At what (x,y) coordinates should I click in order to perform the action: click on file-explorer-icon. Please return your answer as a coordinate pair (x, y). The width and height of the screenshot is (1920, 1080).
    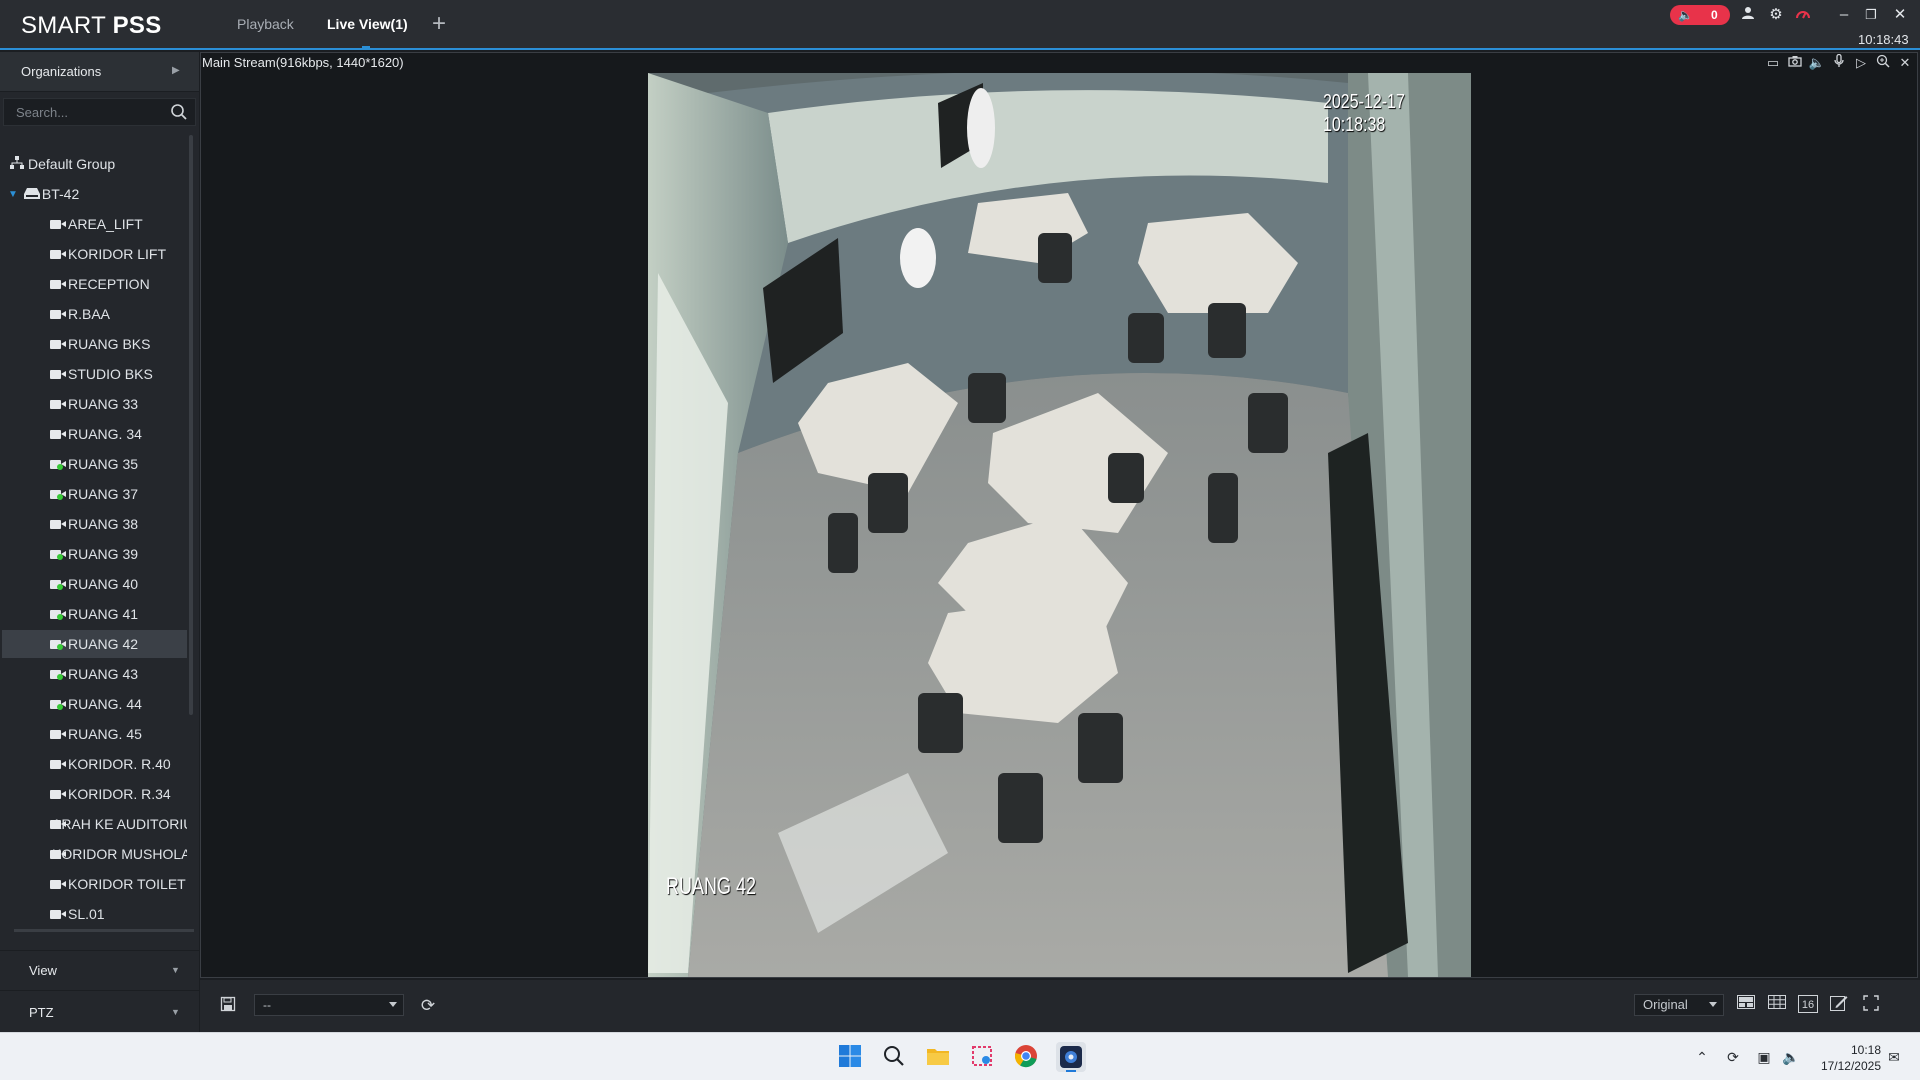
    Looking at the image, I should click on (939, 1057).